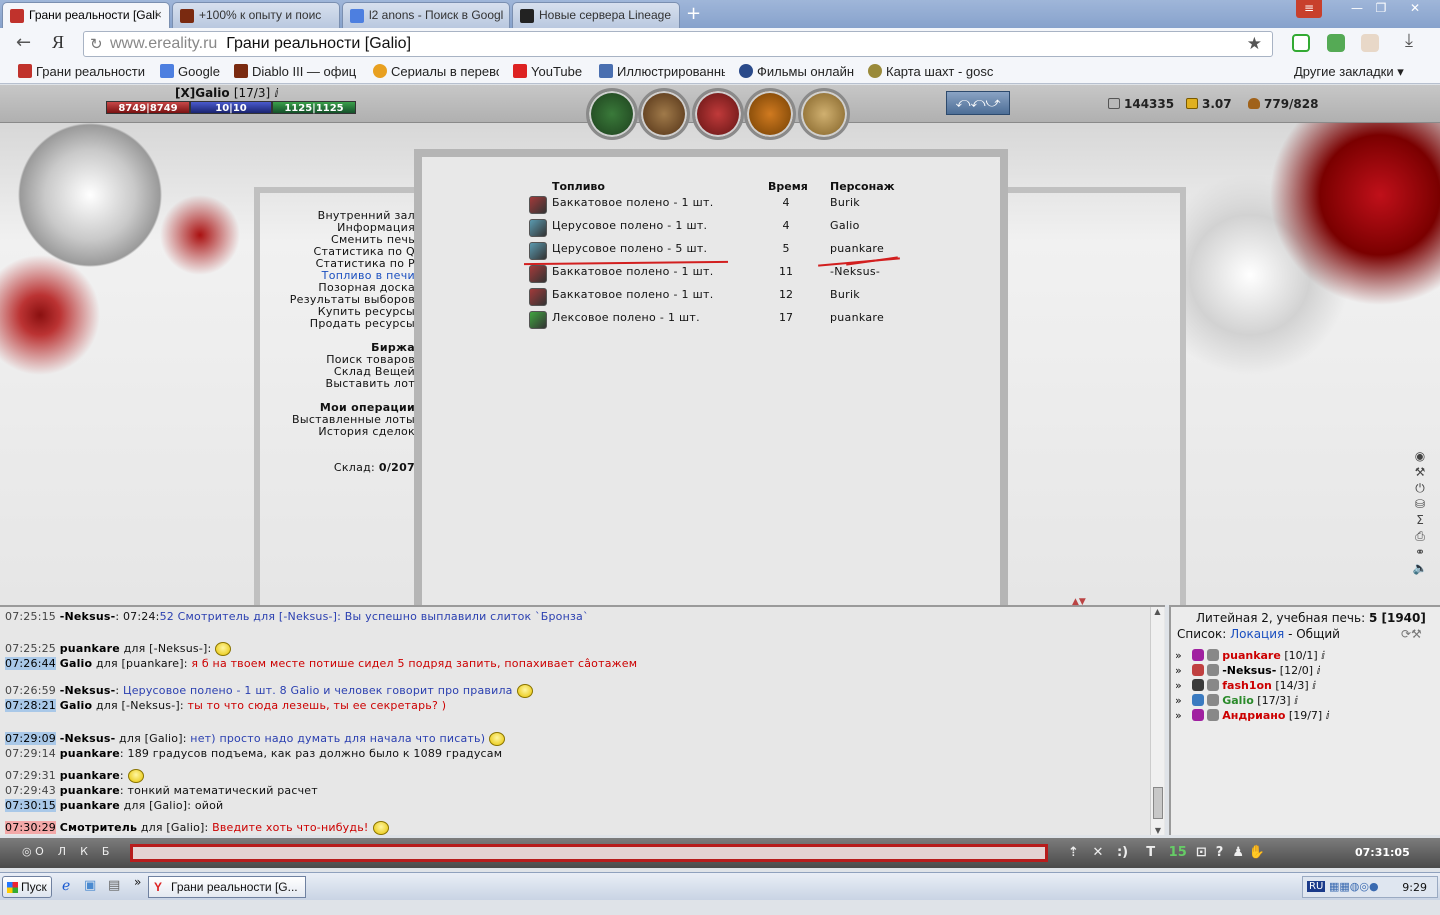 The image size is (1440, 915). Describe the element at coordinates (1316, 886) in the screenshot. I see `language-indicator: RU` at that location.